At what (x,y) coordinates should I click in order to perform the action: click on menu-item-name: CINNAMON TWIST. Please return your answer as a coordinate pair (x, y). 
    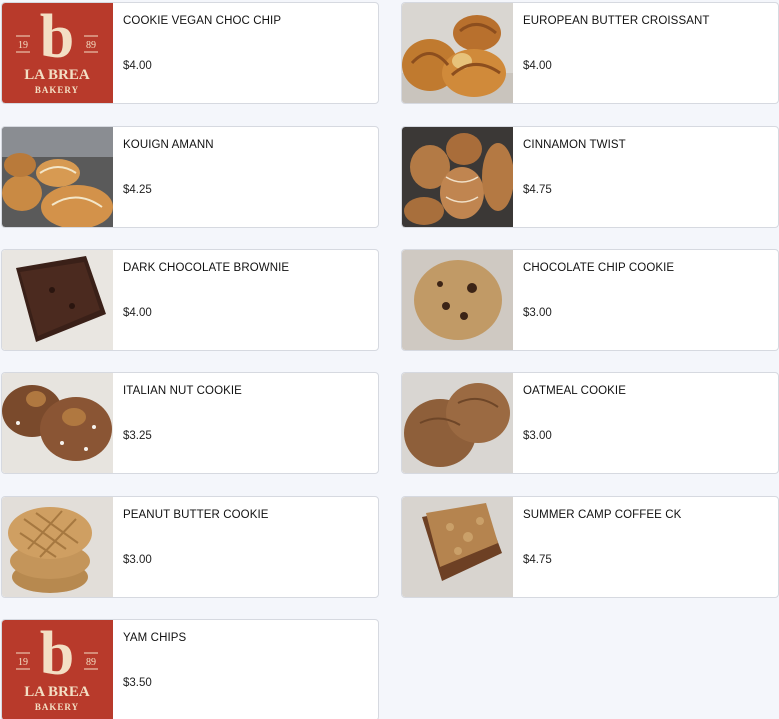
    Looking at the image, I should click on (574, 145).